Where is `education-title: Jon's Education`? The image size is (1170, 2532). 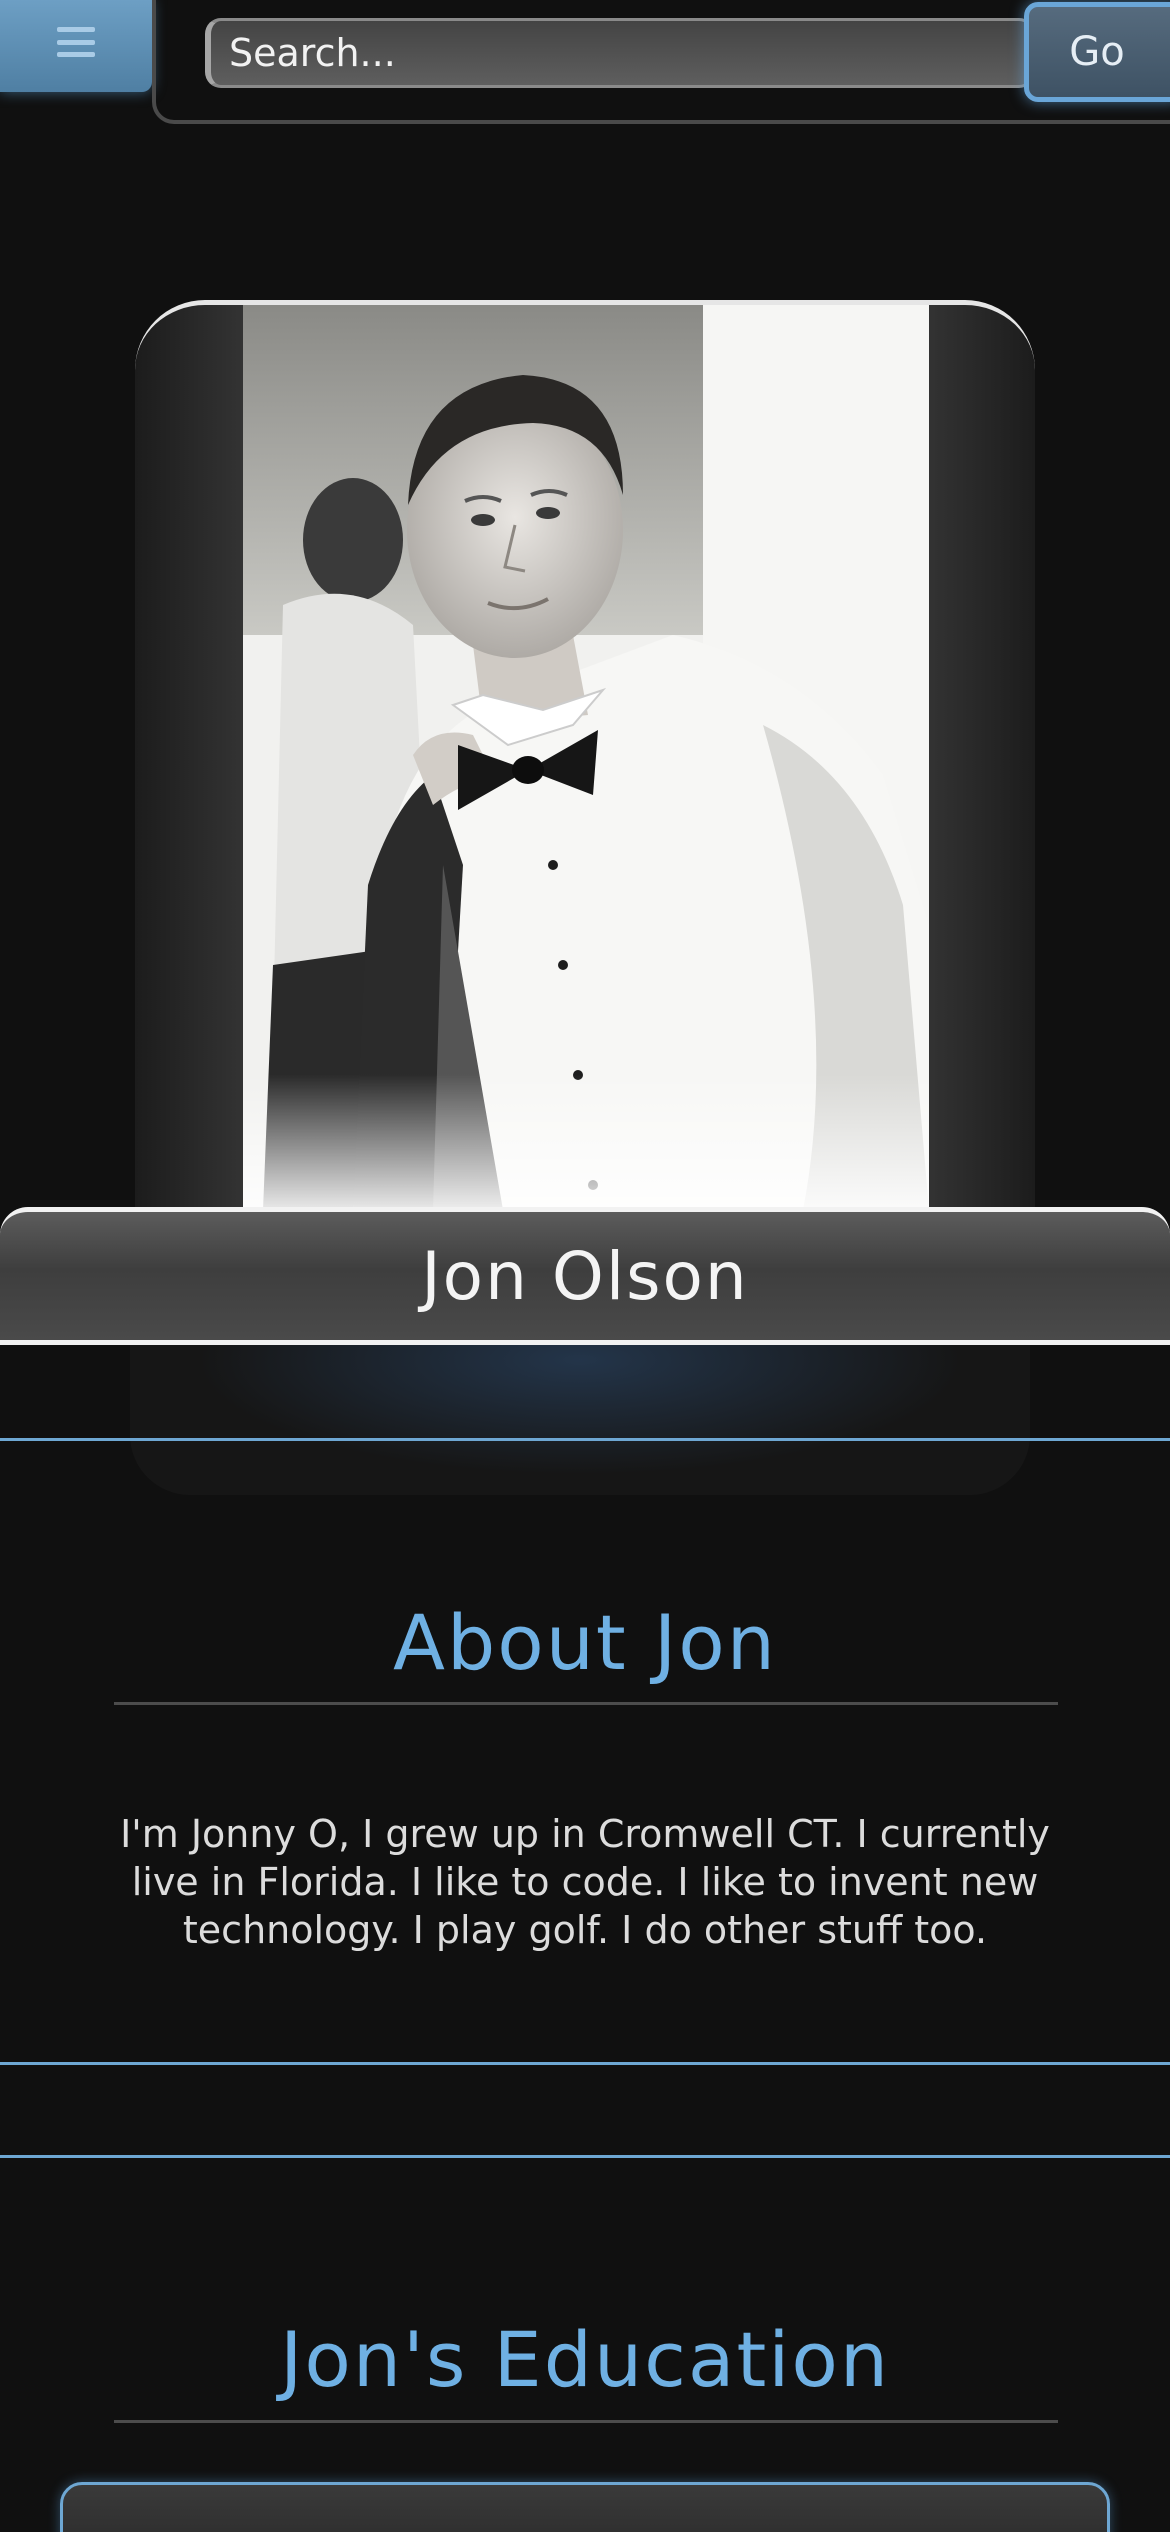 education-title: Jon's Education is located at coordinates (585, 2359).